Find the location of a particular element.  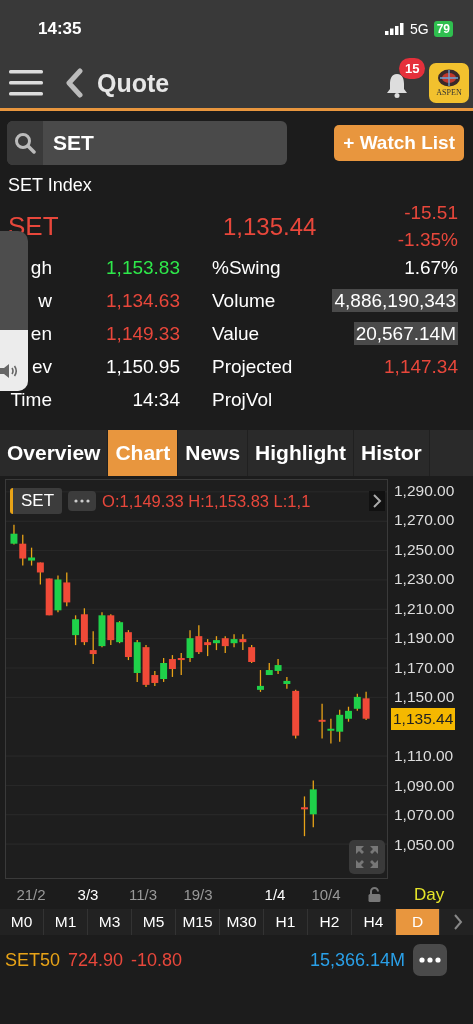

timeframe-tab: M3 is located at coordinates (110, 922).